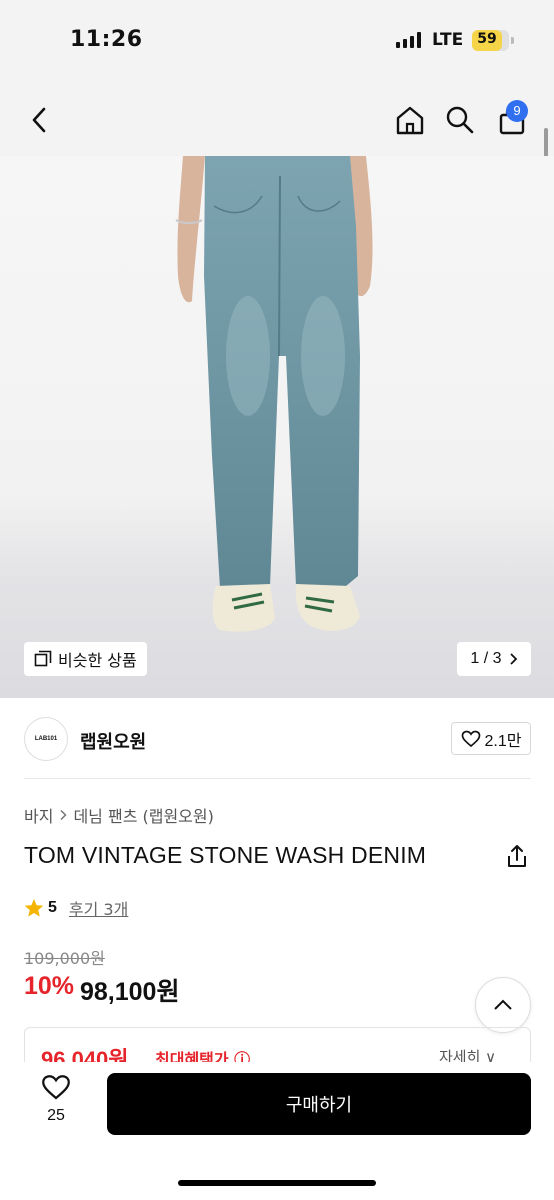 This screenshot has height=1200, width=554. Describe the element at coordinates (38, 815) in the screenshot. I see `breadcrumb-category: 바지` at that location.